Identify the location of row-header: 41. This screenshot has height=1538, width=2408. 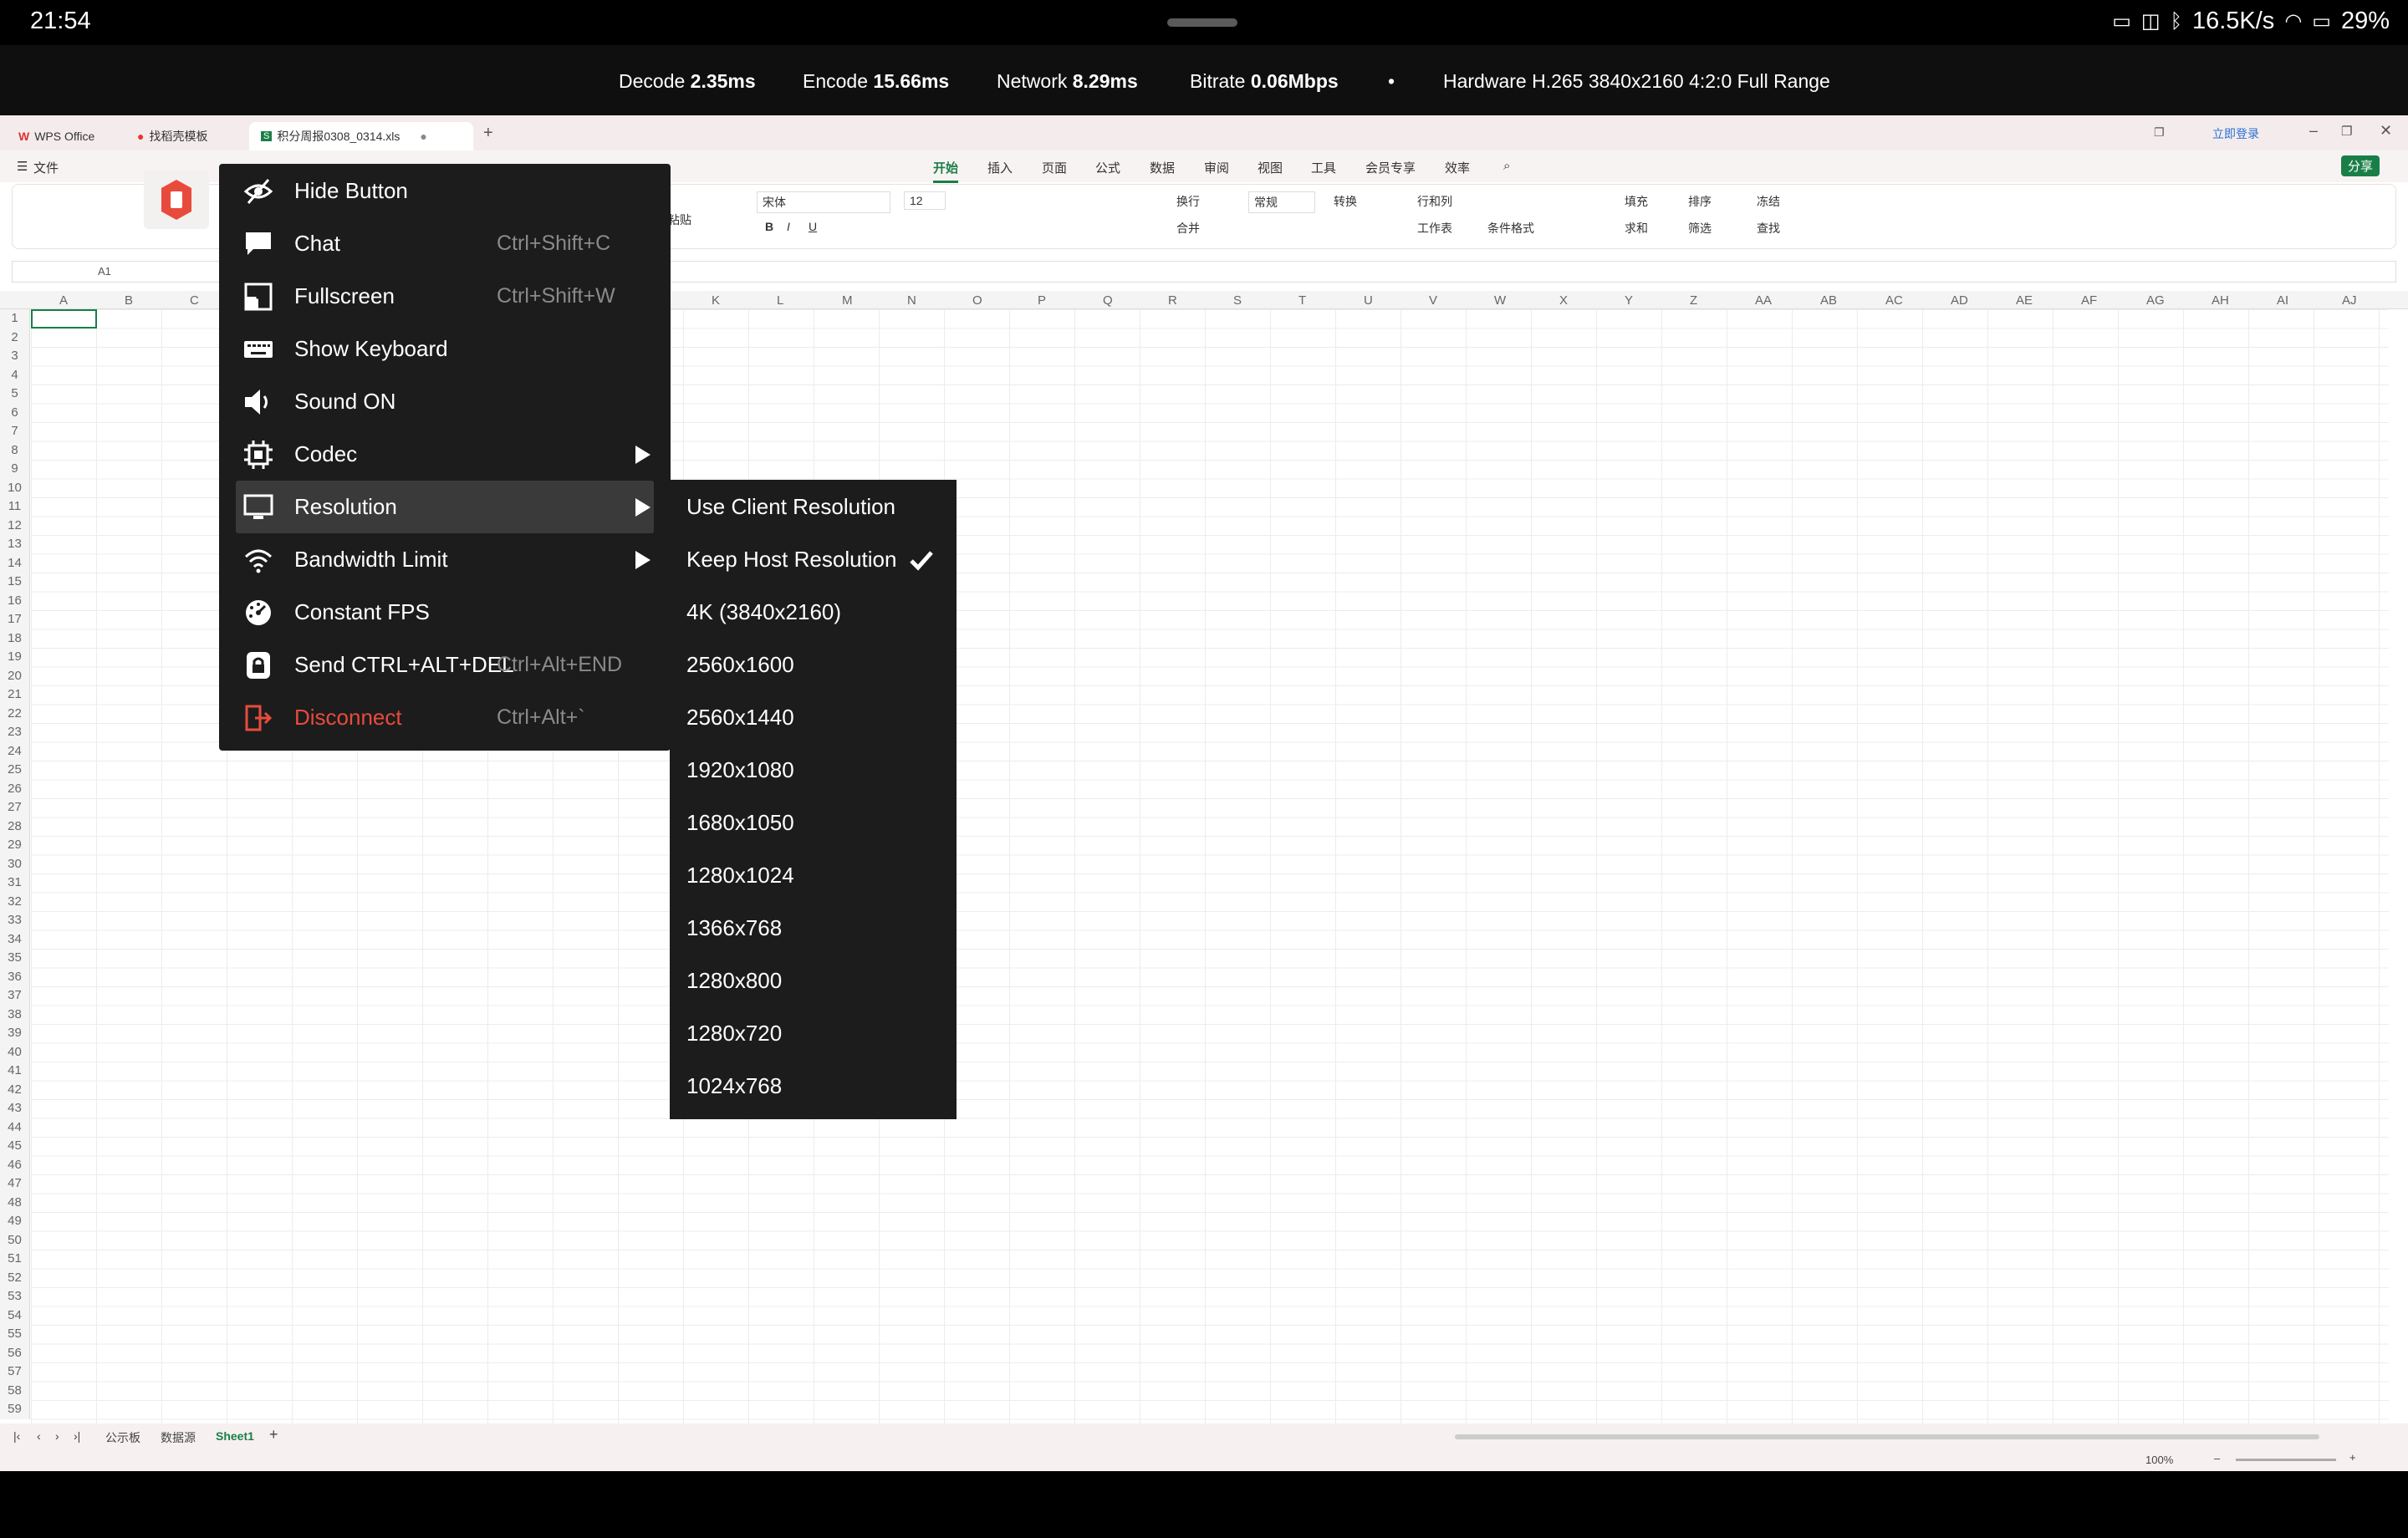
(14, 1071).